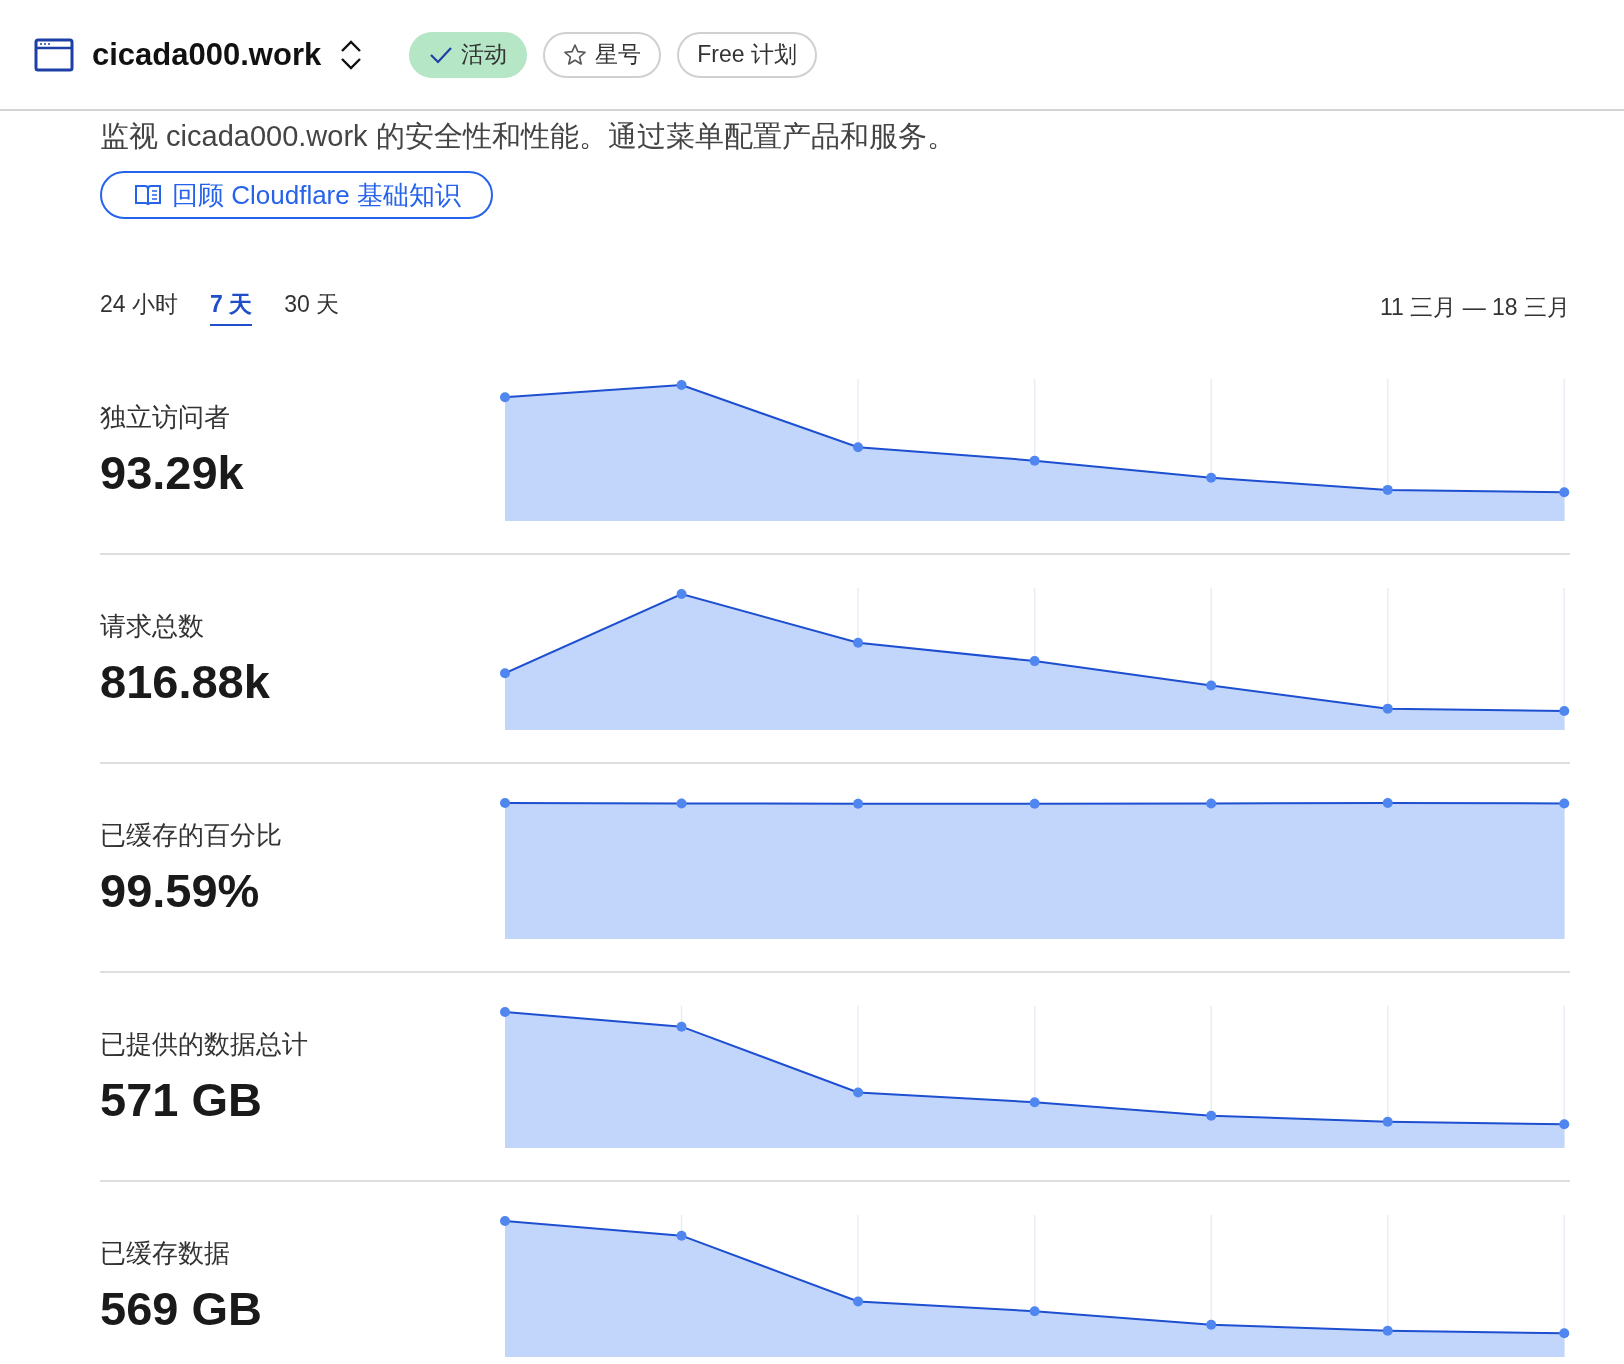 This screenshot has height=1364, width=1624. Describe the element at coordinates (181, 1308) in the screenshot. I see `metric-value: 569 GB` at that location.